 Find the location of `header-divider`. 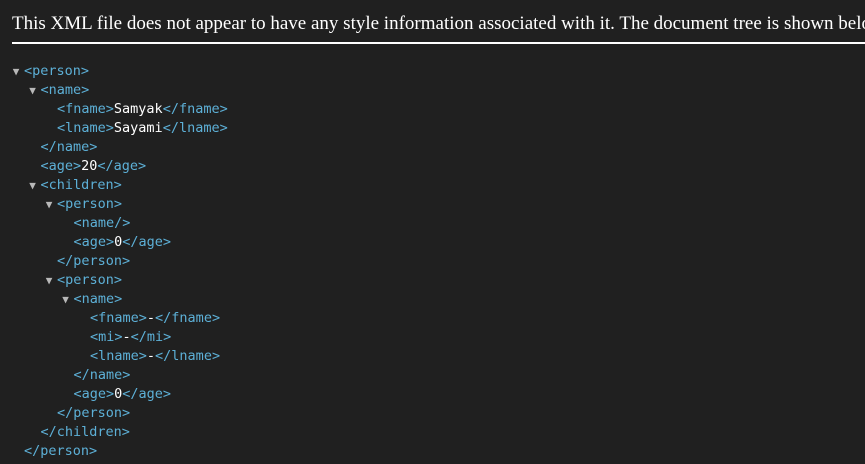

header-divider is located at coordinates (438, 43).